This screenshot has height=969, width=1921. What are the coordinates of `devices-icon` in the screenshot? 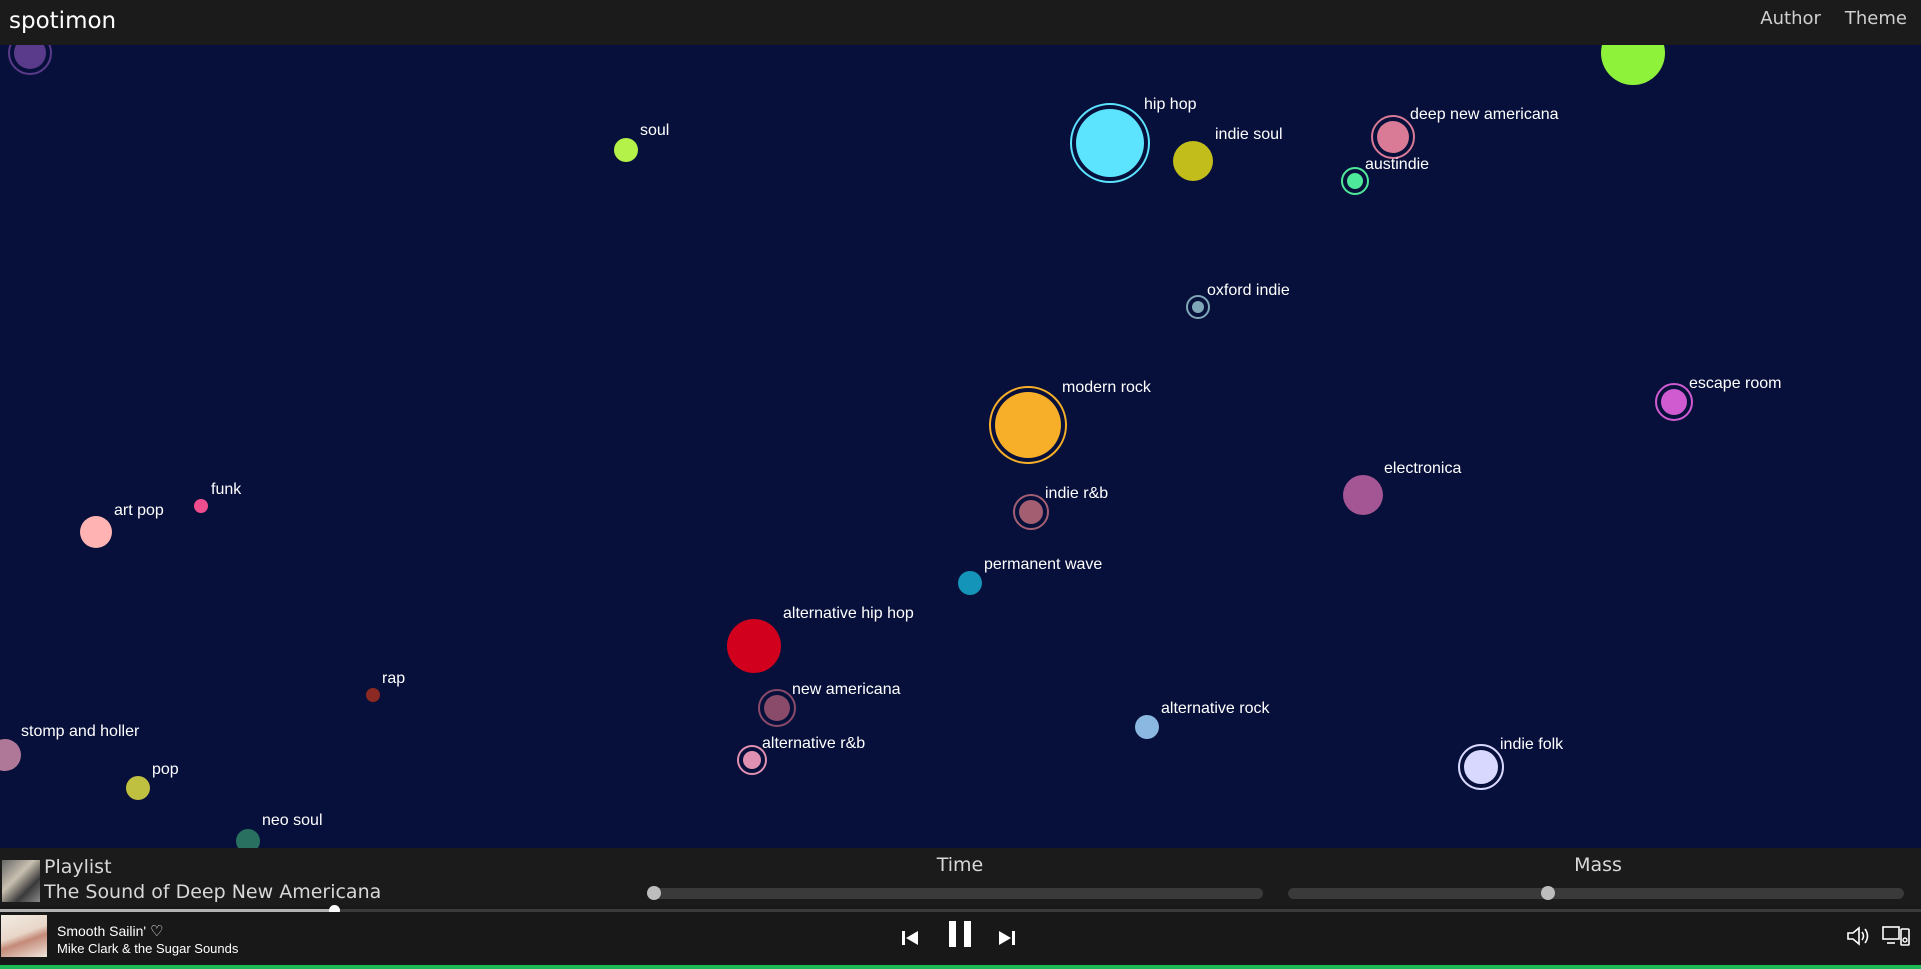 It's located at (1896, 936).